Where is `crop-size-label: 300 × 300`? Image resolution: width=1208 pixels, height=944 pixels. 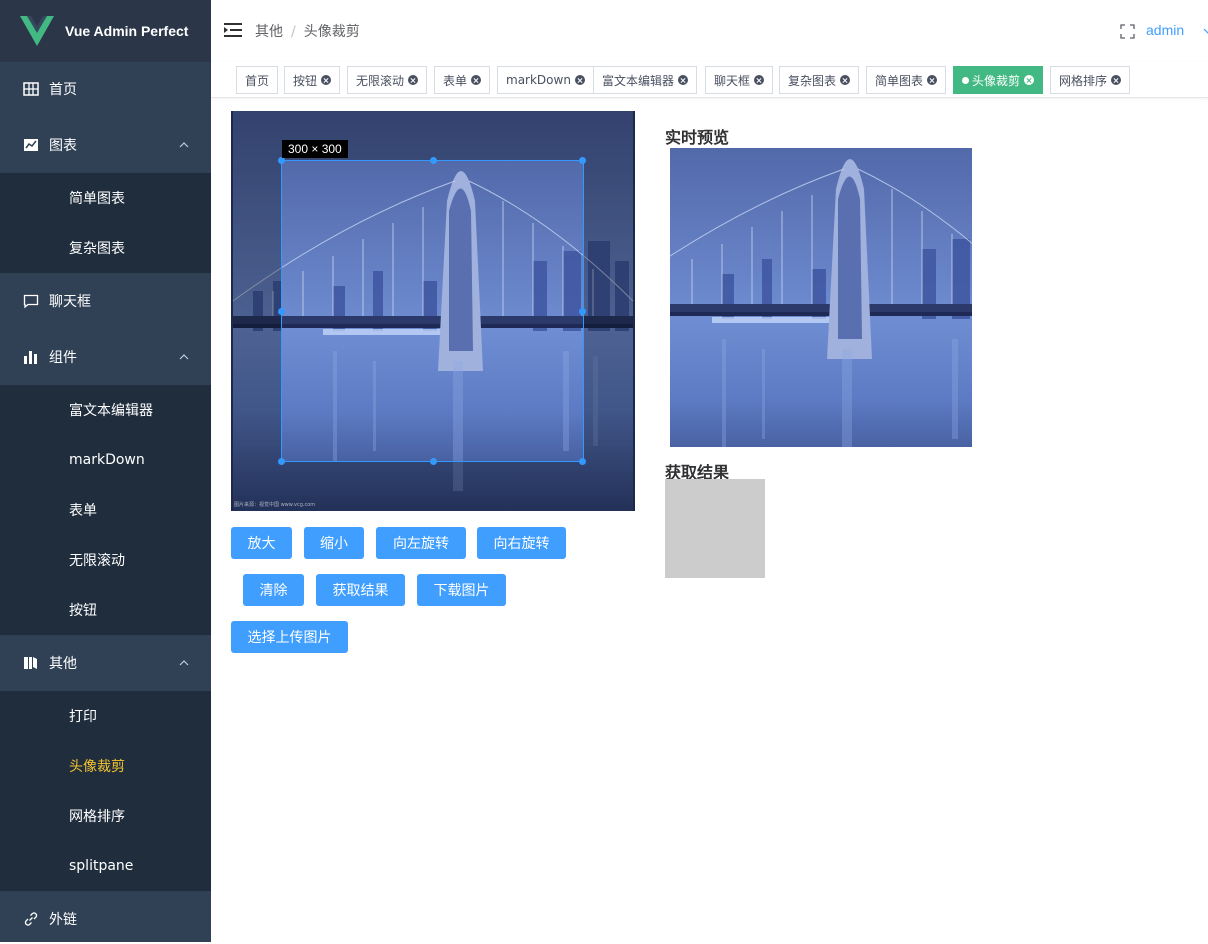 crop-size-label: 300 × 300 is located at coordinates (315, 149).